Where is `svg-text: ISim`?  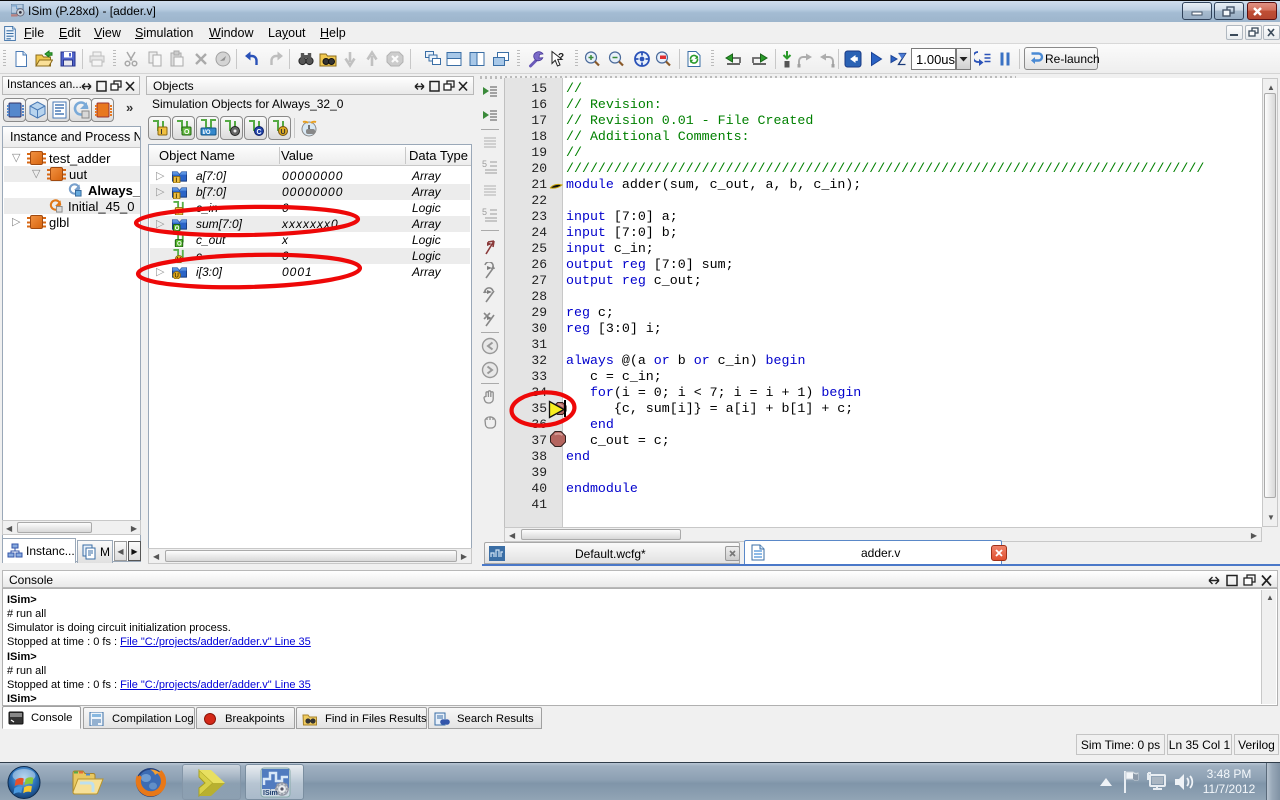
svg-text: ISim is located at coordinates (270, 793).